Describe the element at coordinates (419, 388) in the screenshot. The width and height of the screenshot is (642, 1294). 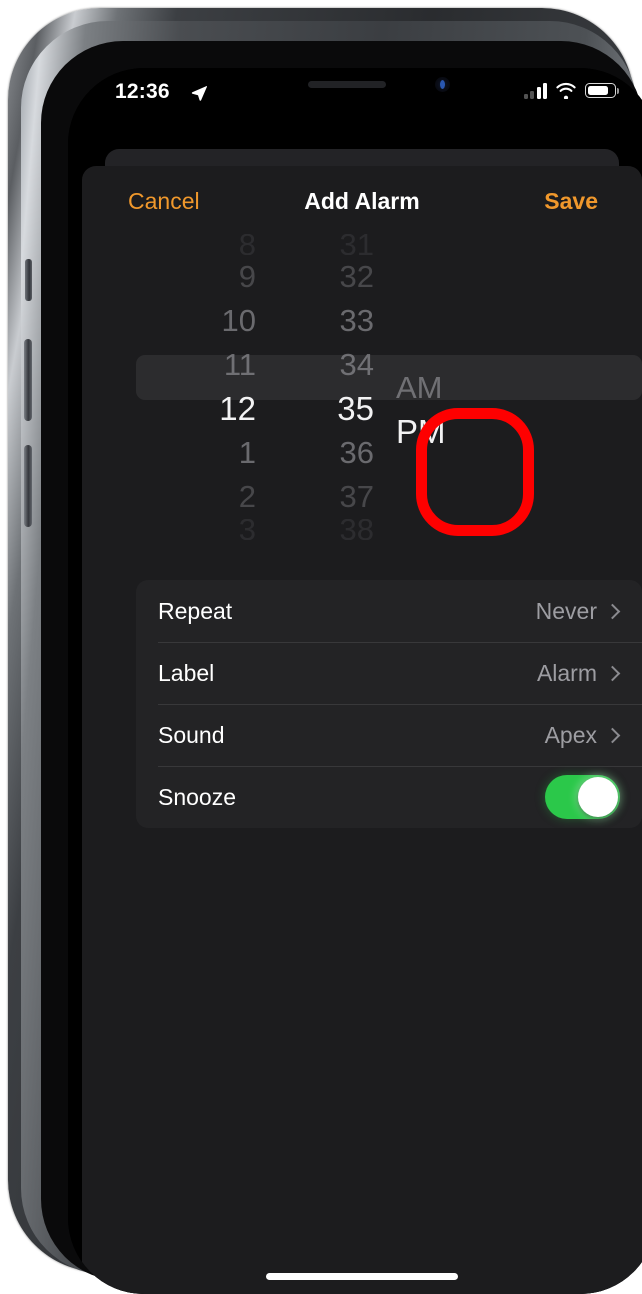
I see `meridiem-option-am: AM` at that location.